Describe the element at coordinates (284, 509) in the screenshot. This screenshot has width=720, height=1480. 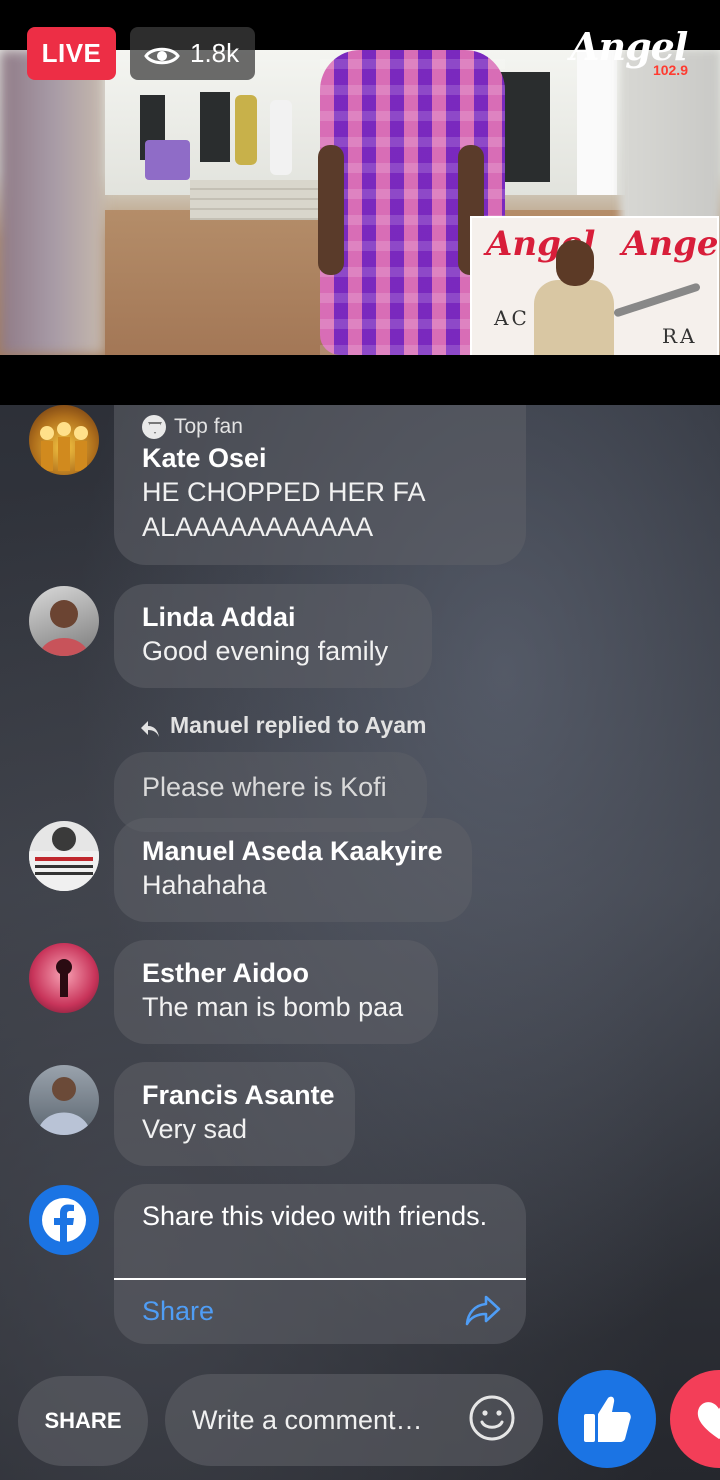
I see `comment-text: HE CHOPPED HER FAALAAAAAAAAAAA` at that location.